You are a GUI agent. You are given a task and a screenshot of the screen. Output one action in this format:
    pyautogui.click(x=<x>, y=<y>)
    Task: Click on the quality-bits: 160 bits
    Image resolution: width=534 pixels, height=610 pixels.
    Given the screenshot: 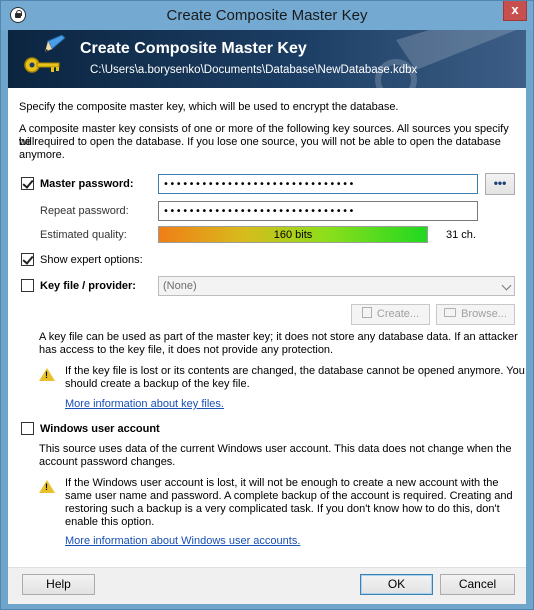 What is the action you would take?
    pyautogui.click(x=293, y=235)
    